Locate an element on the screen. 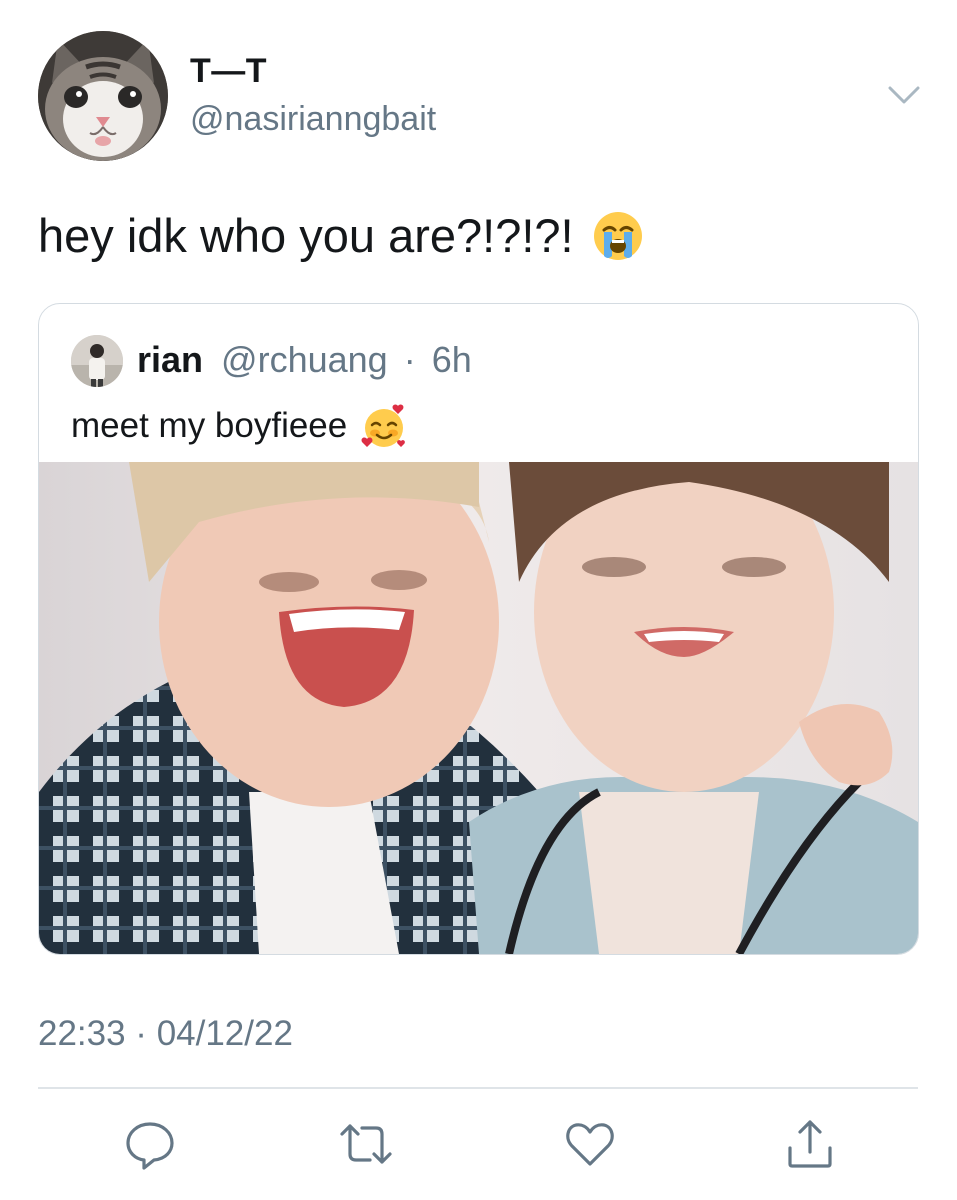  like-button is located at coordinates (590, 1144).